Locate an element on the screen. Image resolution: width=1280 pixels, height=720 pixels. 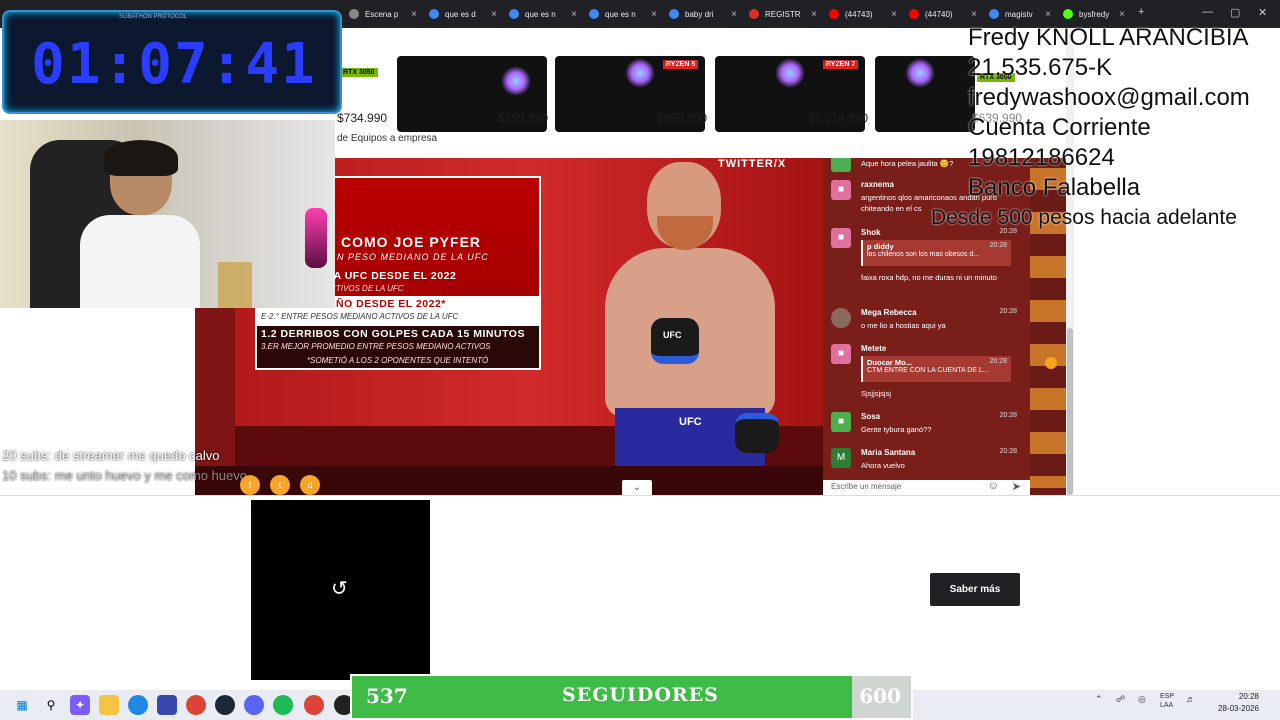
clock-date: 28-03-2026 is located at coordinates (1238, 708).